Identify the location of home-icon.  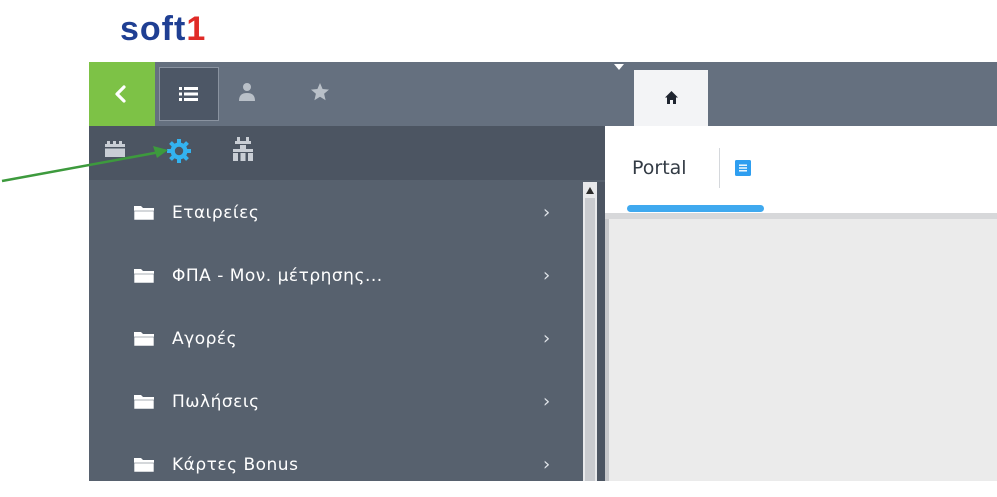
(671, 97).